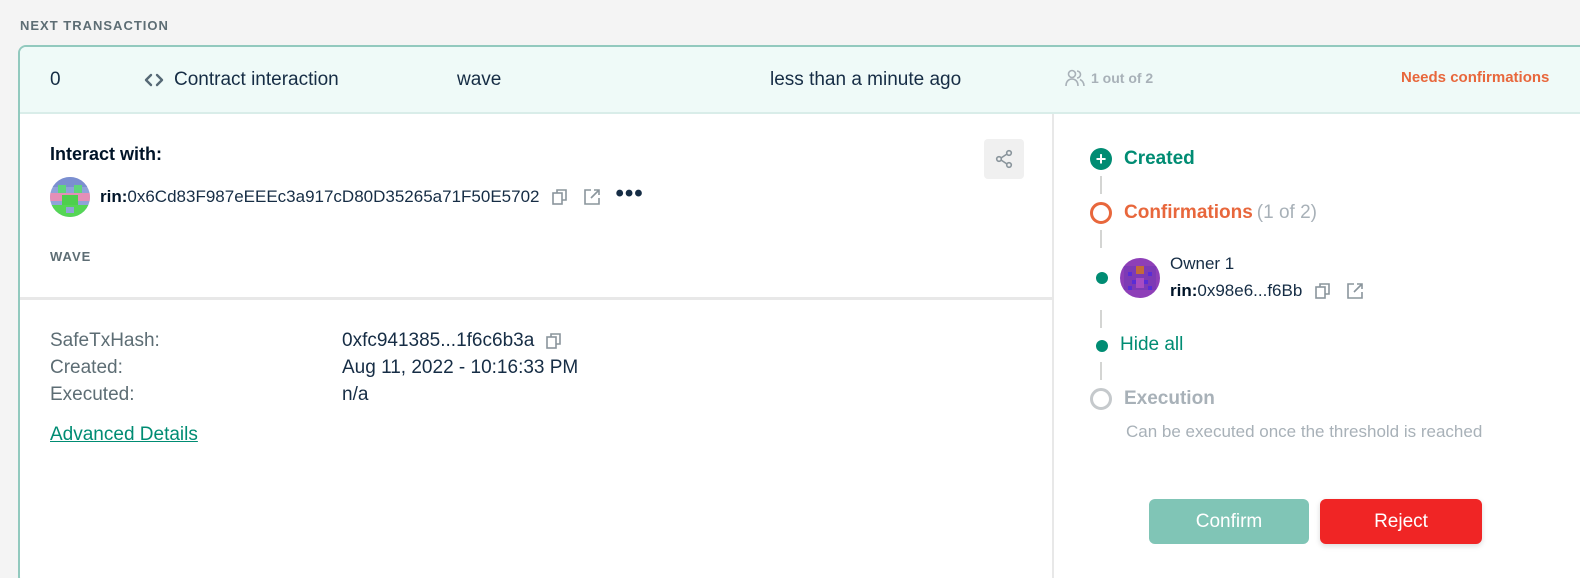 The image size is (1580, 578). Describe the element at coordinates (1075, 78) in the screenshot. I see `owners-icon` at that location.